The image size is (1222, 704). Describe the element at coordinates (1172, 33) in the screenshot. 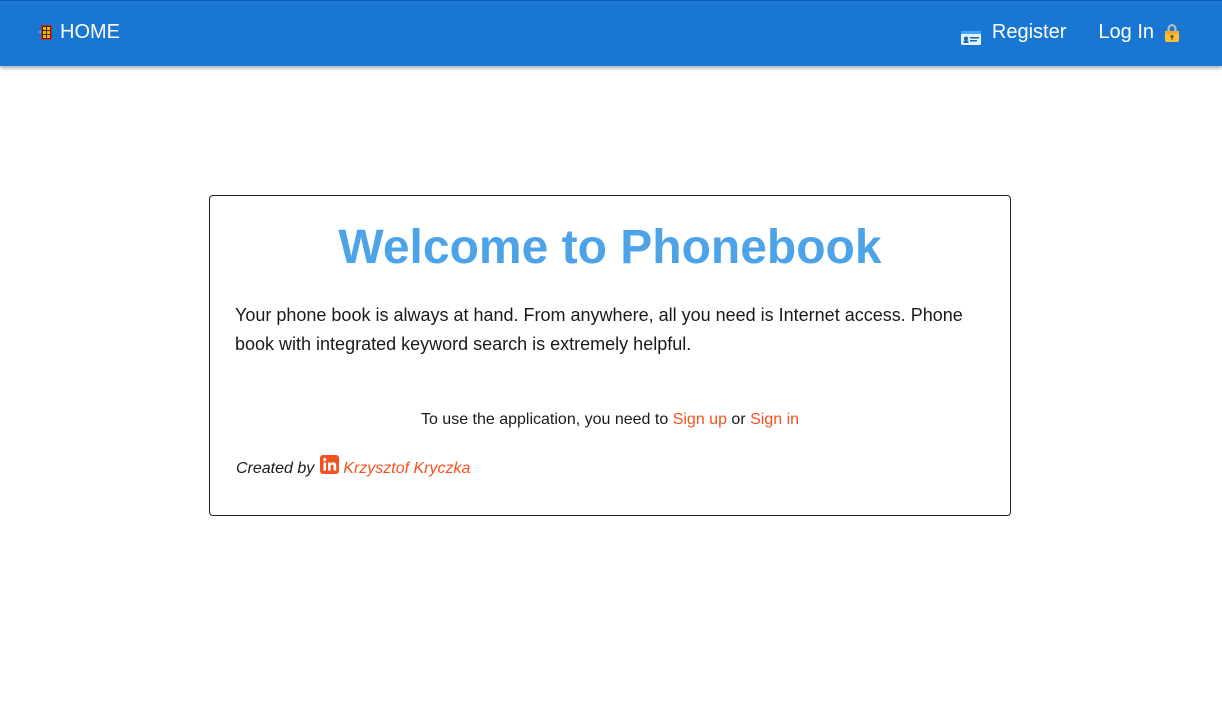

I see `lock-icon` at that location.